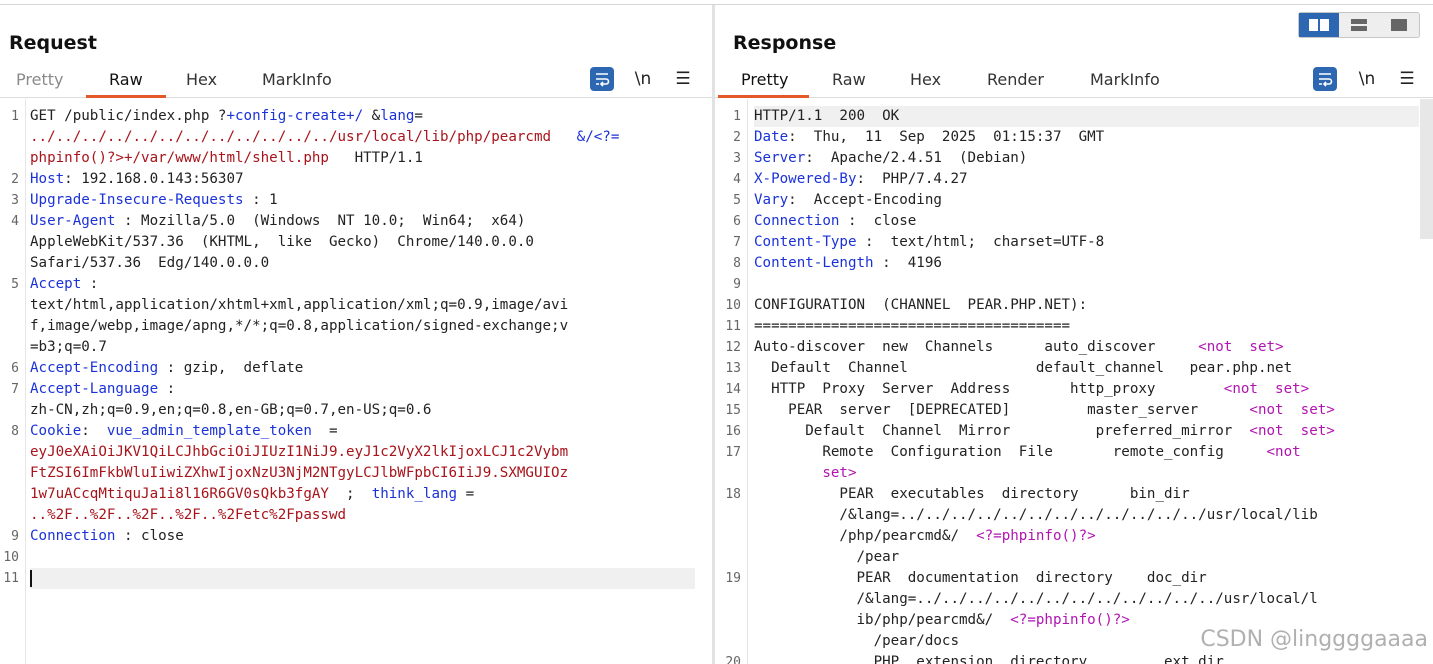  I want to click on code-line: PHP extension directory ext_dir, so click(1086, 658).